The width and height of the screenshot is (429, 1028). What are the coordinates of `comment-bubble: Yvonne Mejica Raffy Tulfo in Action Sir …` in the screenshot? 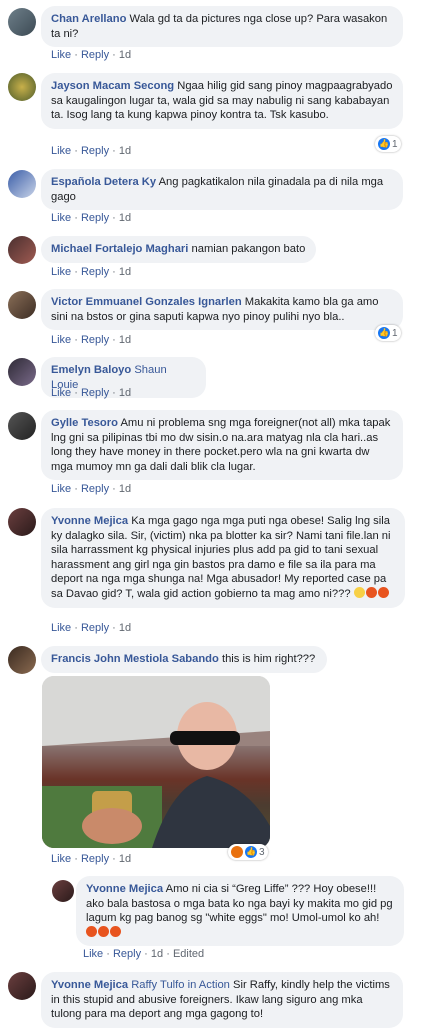 It's located at (222, 1000).